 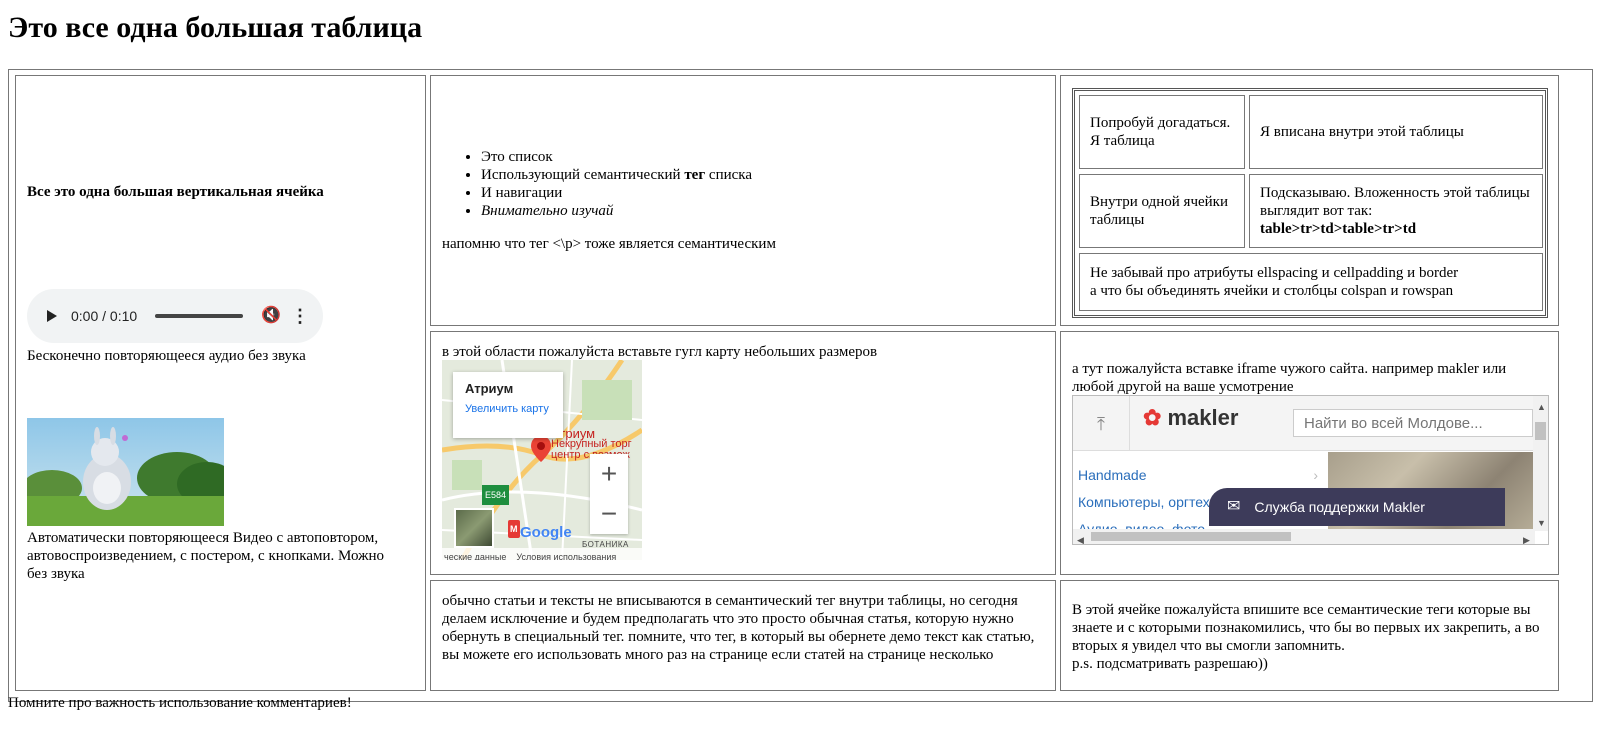 I want to click on metro-icon: M, so click(x=514, y=529).